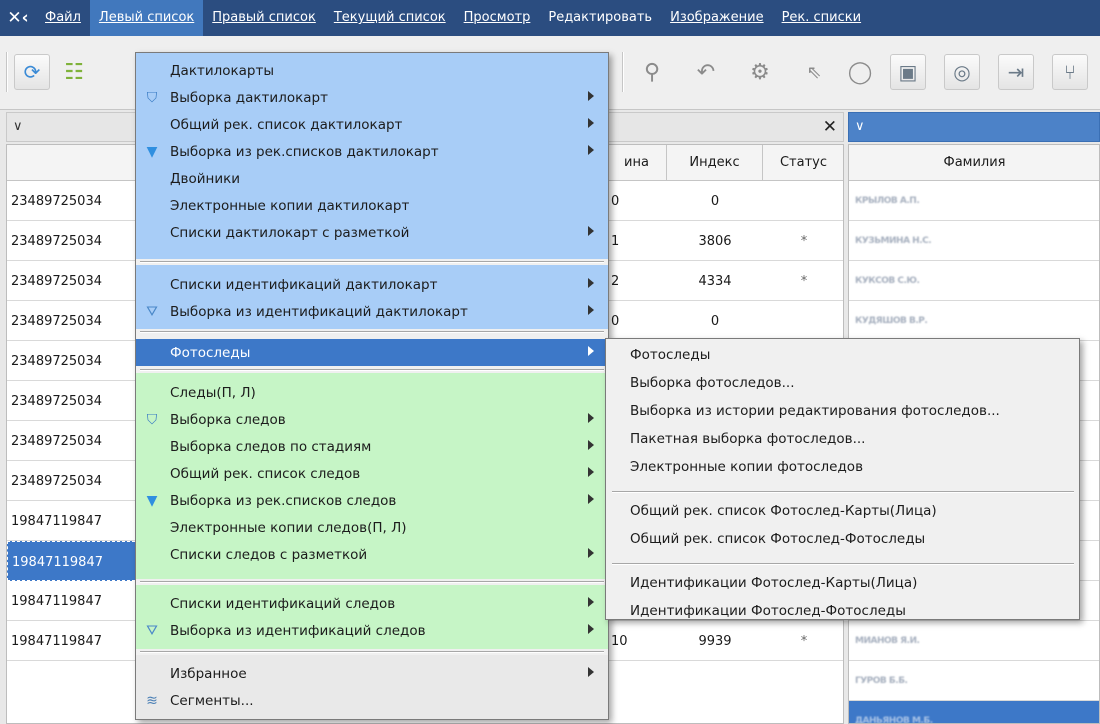  What do you see at coordinates (372, 419) in the screenshot?
I see `menu-item-group4-1: ⛉ Выборка следов` at bounding box center [372, 419].